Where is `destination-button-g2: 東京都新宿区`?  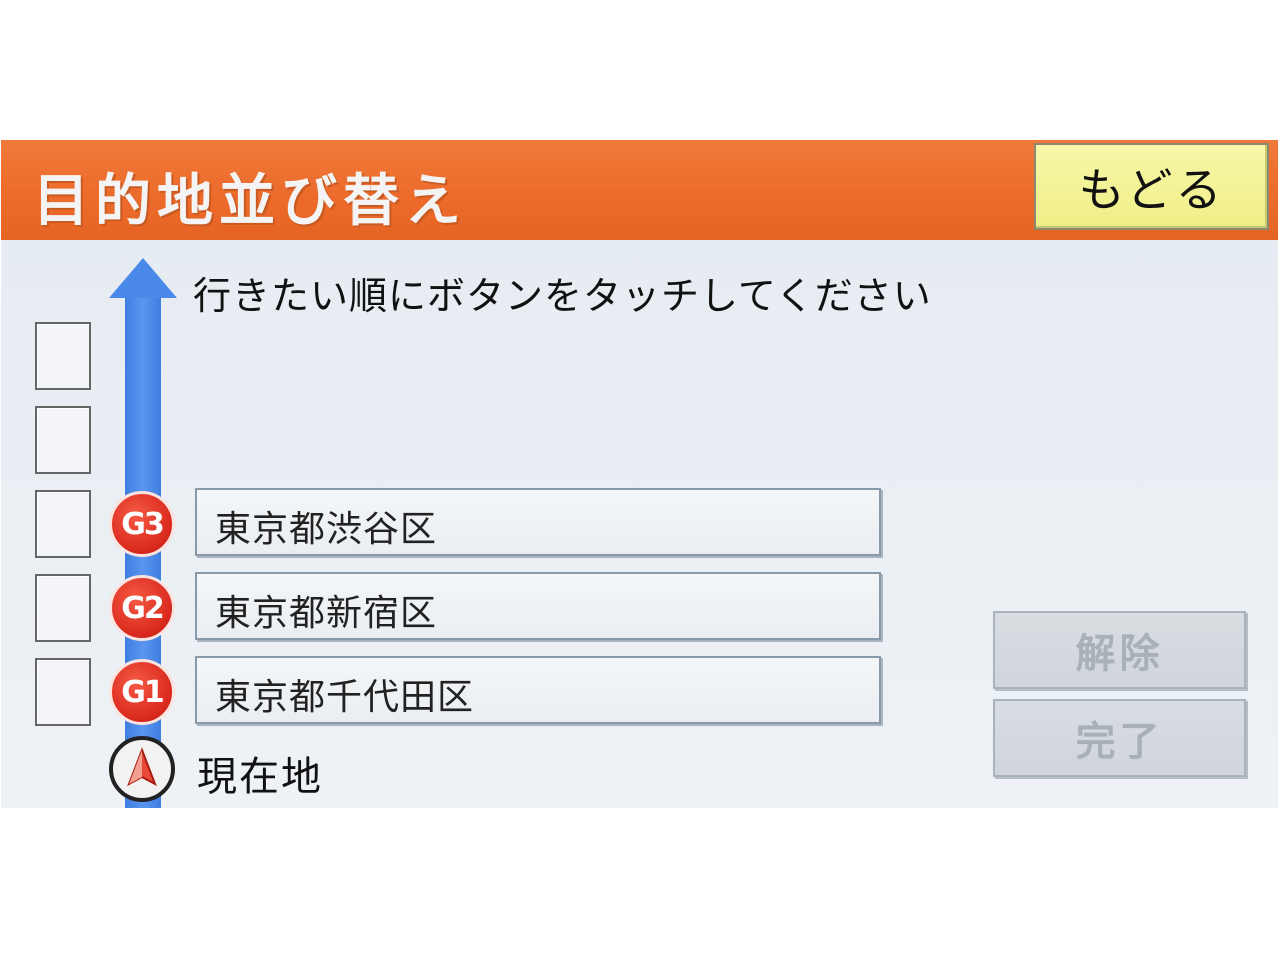 destination-button-g2: 東京都新宿区 is located at coordinates (538, 606).